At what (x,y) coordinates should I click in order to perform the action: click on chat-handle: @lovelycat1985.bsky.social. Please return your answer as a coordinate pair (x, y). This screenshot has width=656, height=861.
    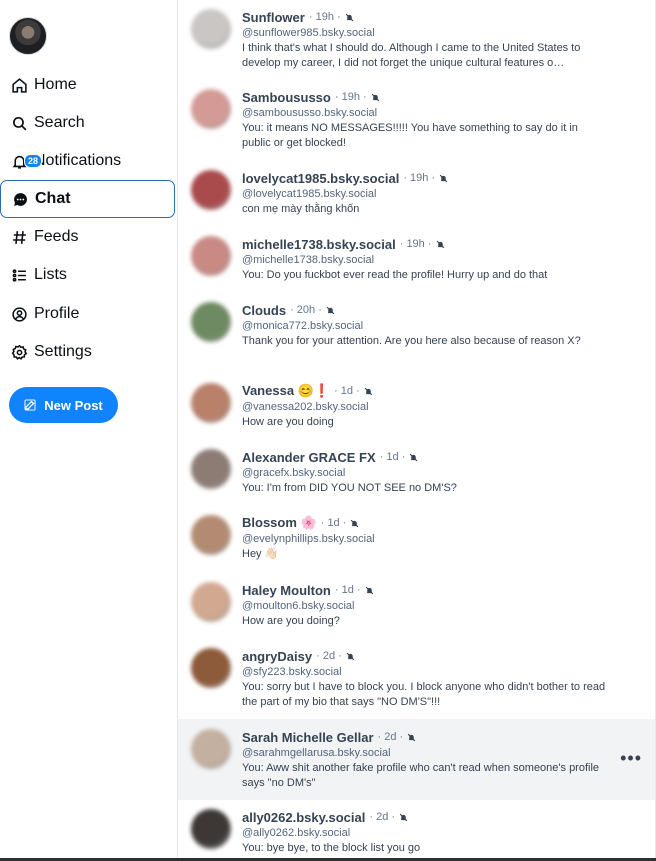
    Looking at the image, I should click on (309, 194).